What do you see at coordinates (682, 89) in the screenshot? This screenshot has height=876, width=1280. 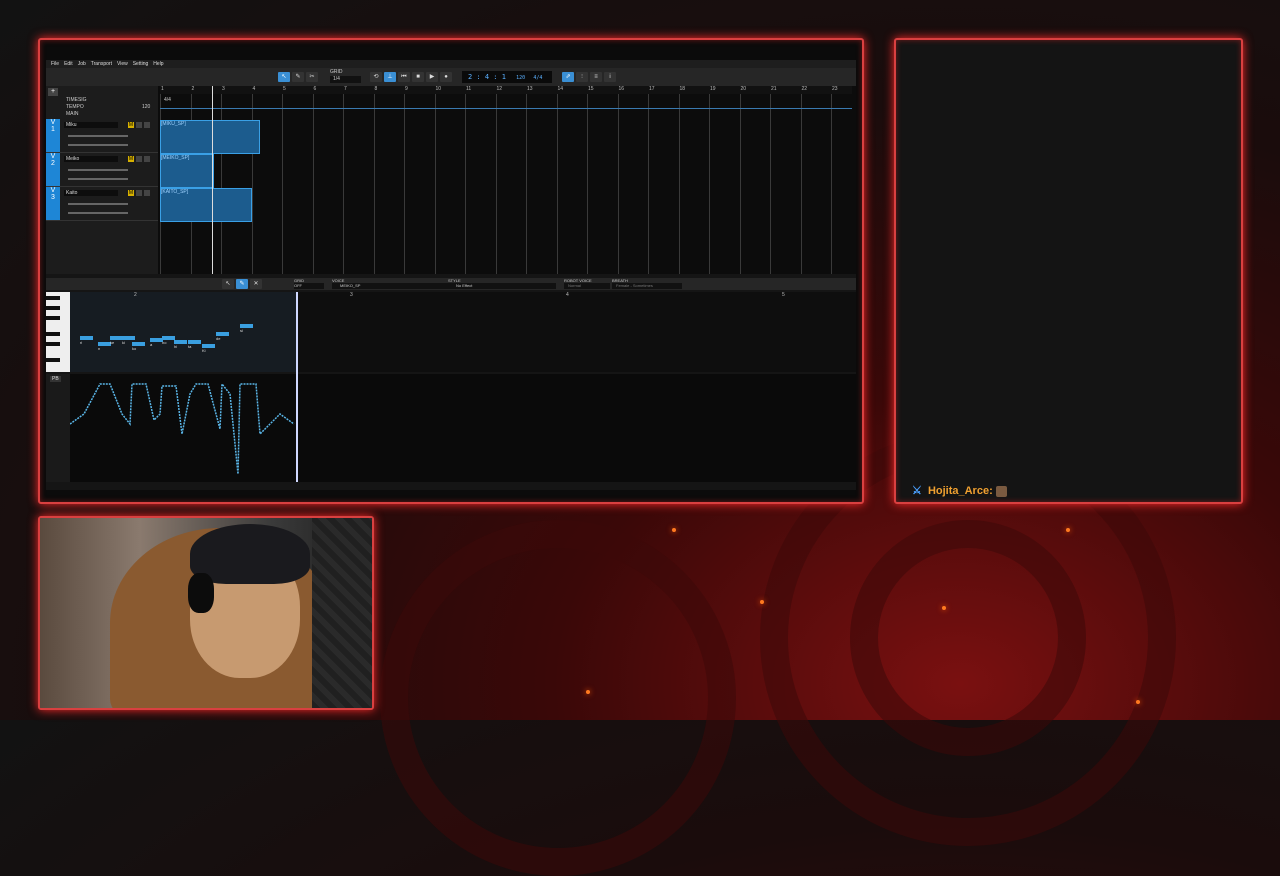 I see `bar-number: 18` at bounding box center [682, 89].